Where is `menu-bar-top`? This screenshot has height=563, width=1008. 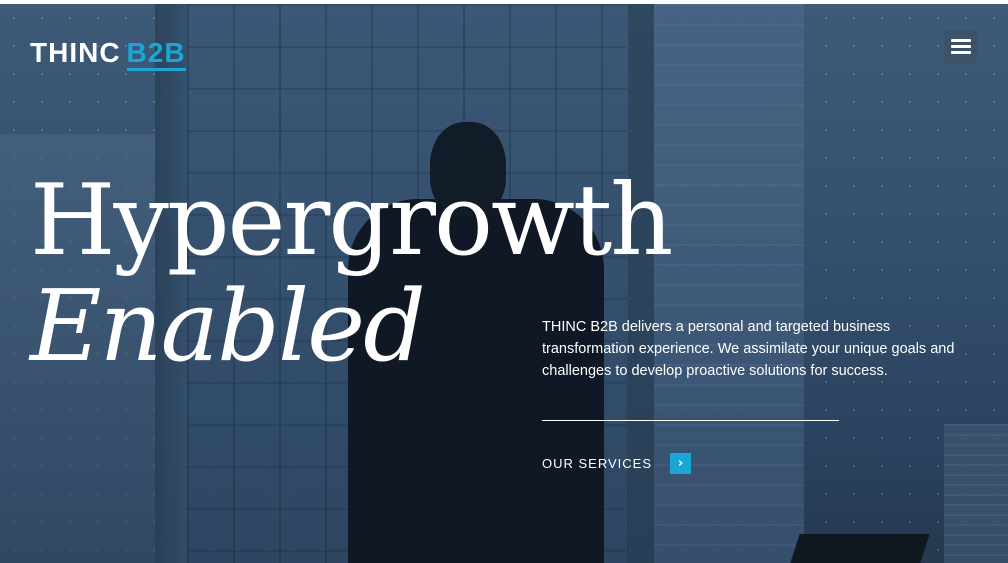 menu-bar-top is located at coordinates (960, 40).